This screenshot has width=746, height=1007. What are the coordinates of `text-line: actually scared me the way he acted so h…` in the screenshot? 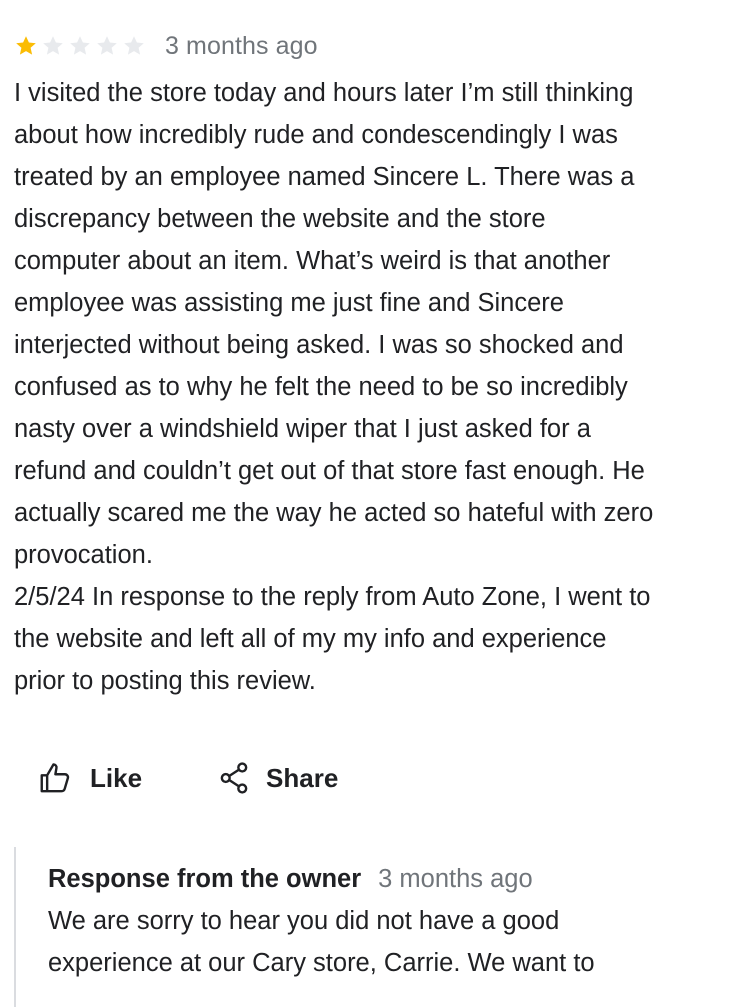 It's located at (334, 513).